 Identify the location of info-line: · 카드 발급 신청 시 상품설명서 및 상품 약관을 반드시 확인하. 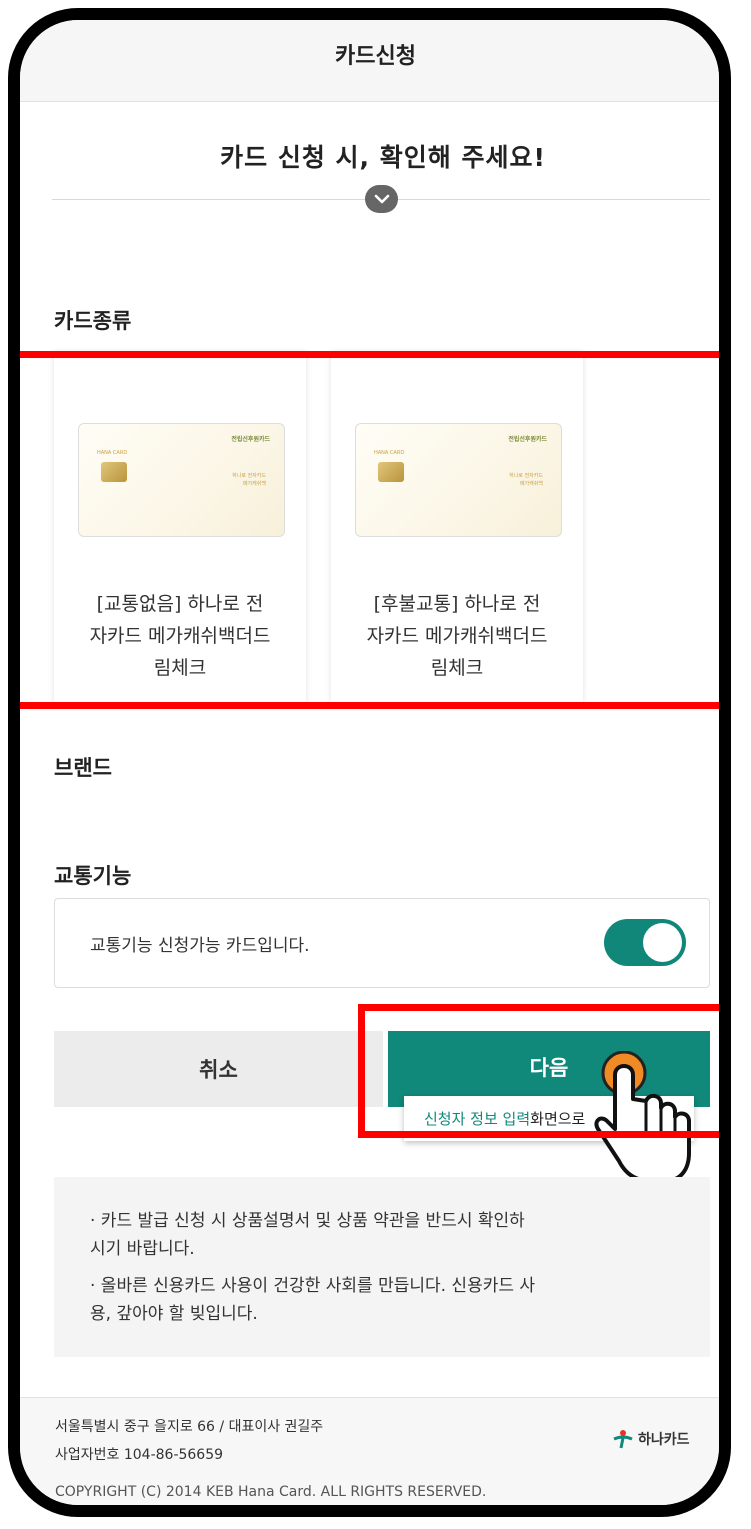
(307, 1221).